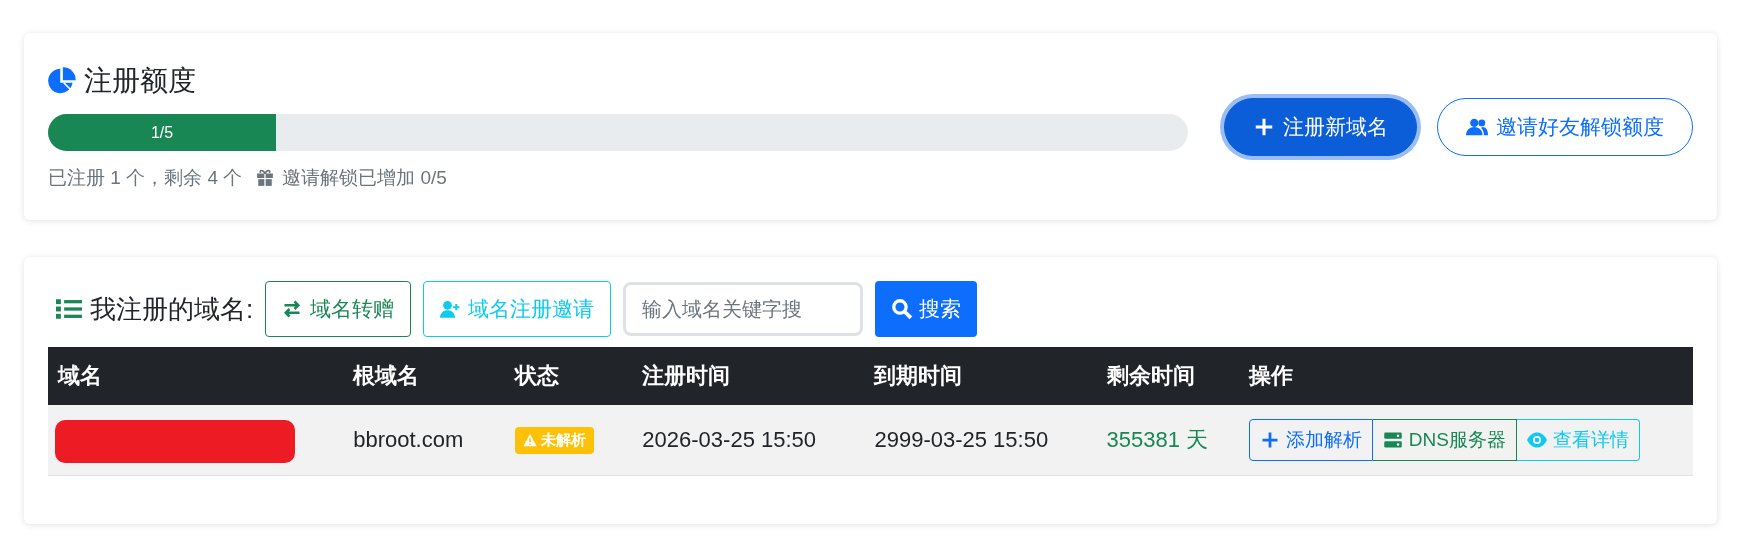  What do you see at coordinates (743, 309) in the screenshot?
I see `search-field: 输入域名关键字搜` at bounding box center [743, 309].